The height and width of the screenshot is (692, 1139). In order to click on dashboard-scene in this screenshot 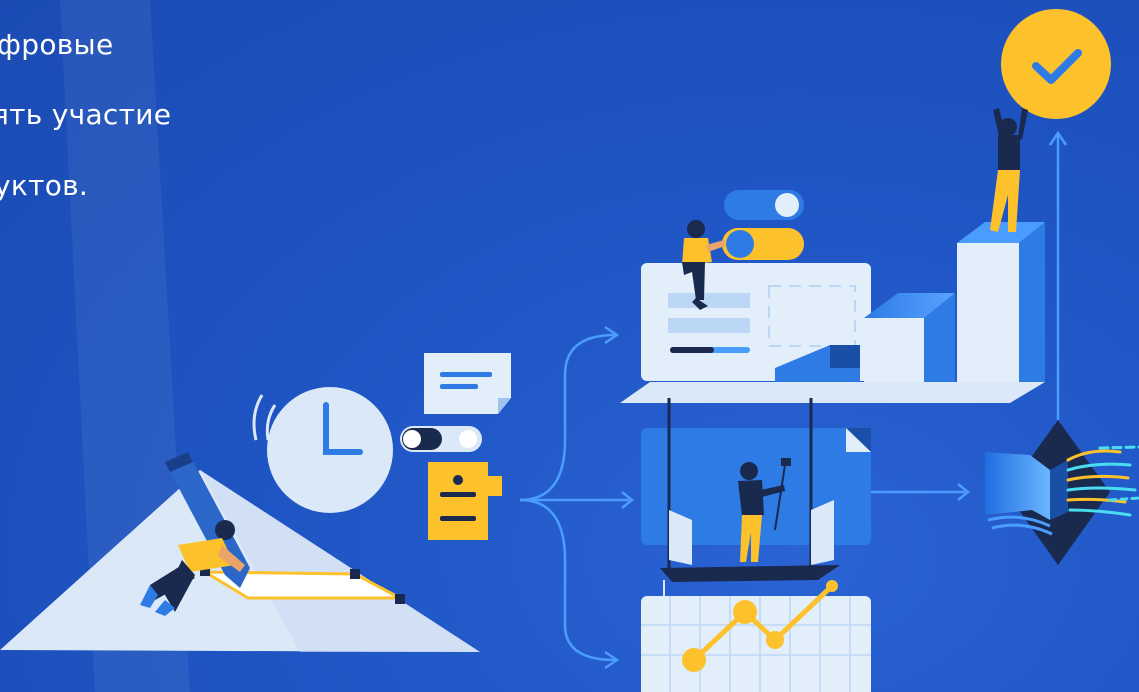, I will do `click(832, 296)`.